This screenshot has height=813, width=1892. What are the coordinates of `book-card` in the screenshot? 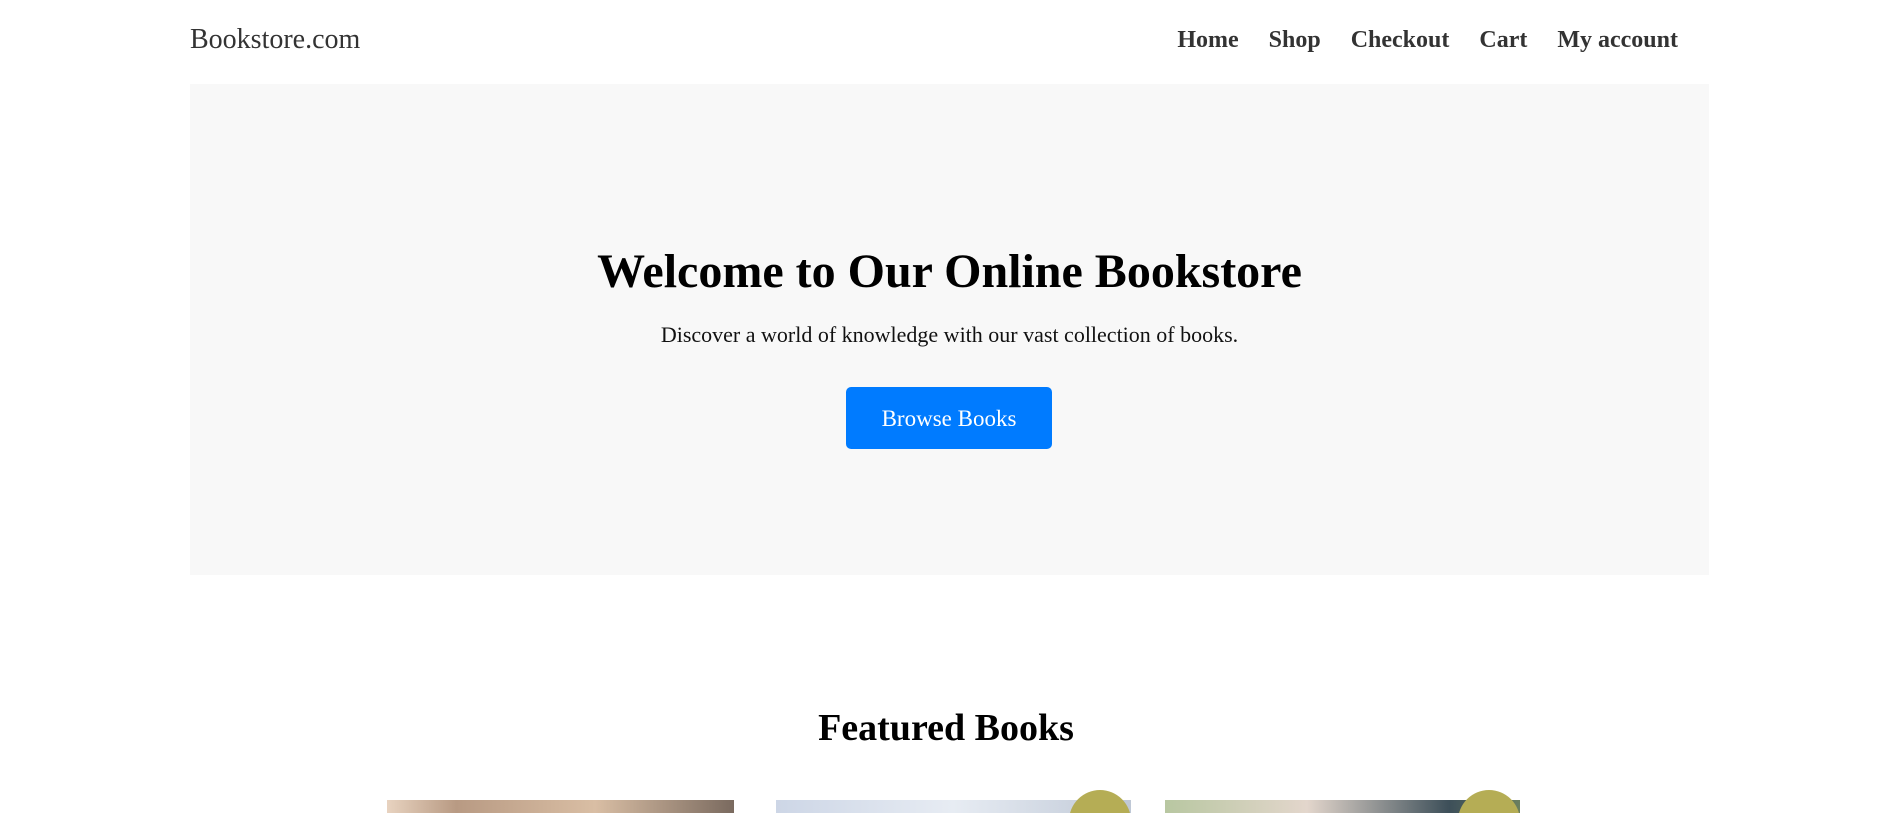 It's located at (560, 806).